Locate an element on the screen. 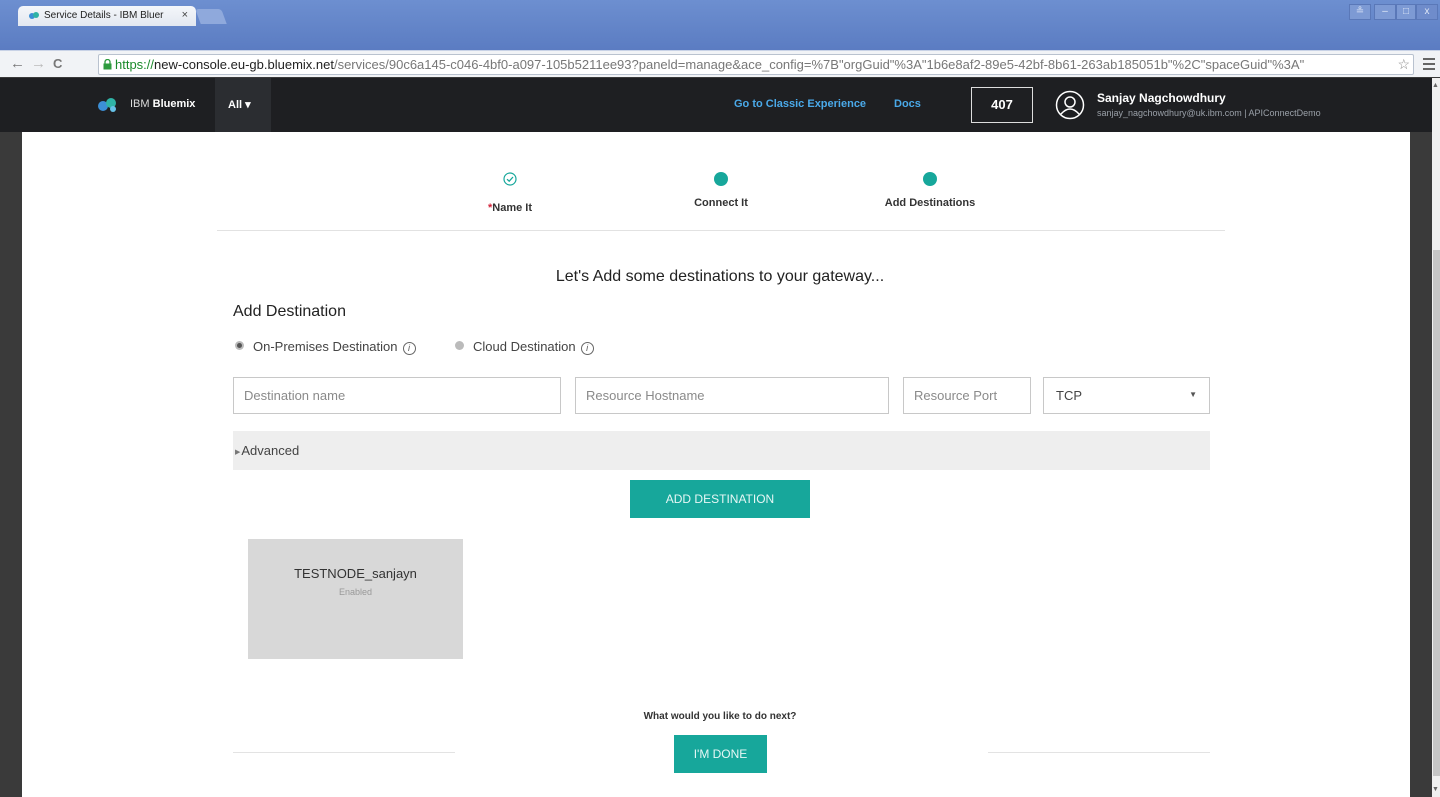  back-icon: ← is located at coordinates (17, 63).